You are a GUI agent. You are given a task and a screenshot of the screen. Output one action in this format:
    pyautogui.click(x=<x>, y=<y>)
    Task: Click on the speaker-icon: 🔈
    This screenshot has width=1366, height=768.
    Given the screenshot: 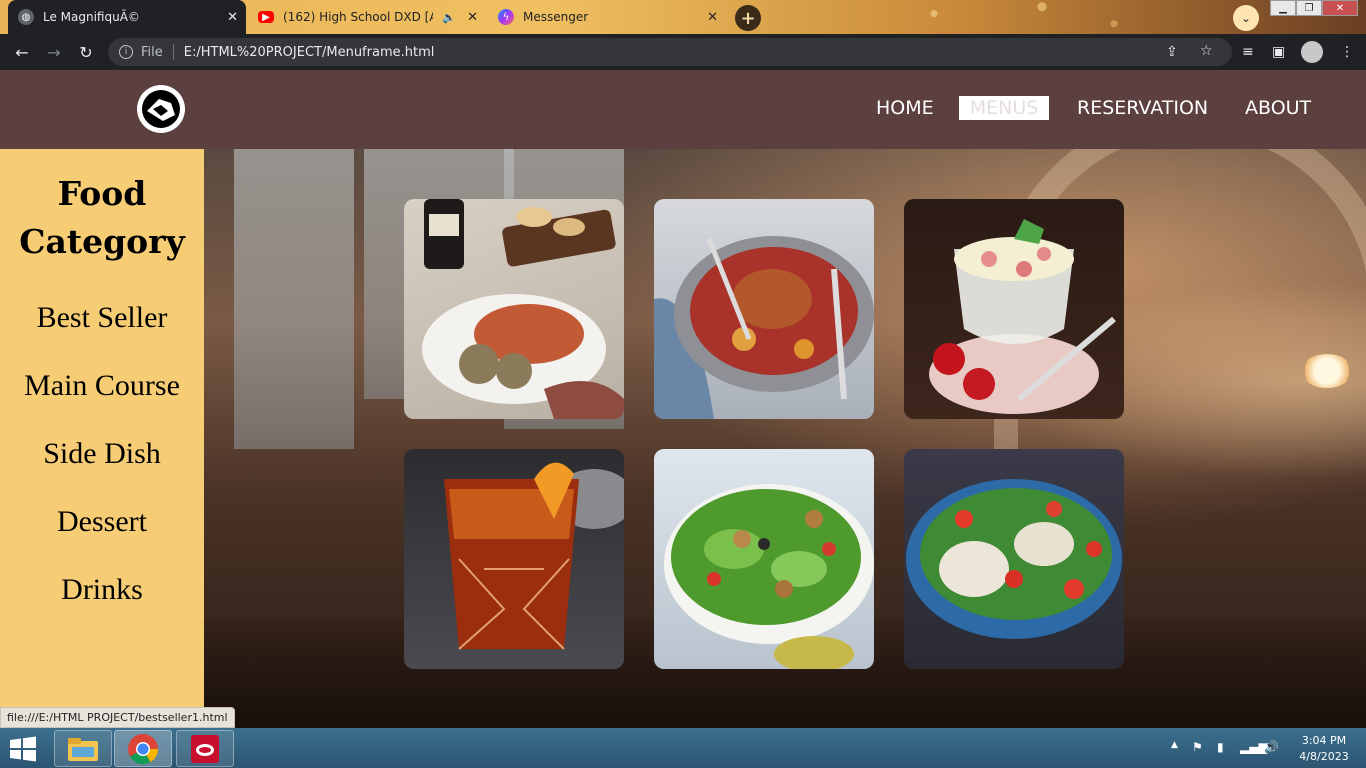 What is the action you would take?
    pyautogui.click(x=449, y=17)
    